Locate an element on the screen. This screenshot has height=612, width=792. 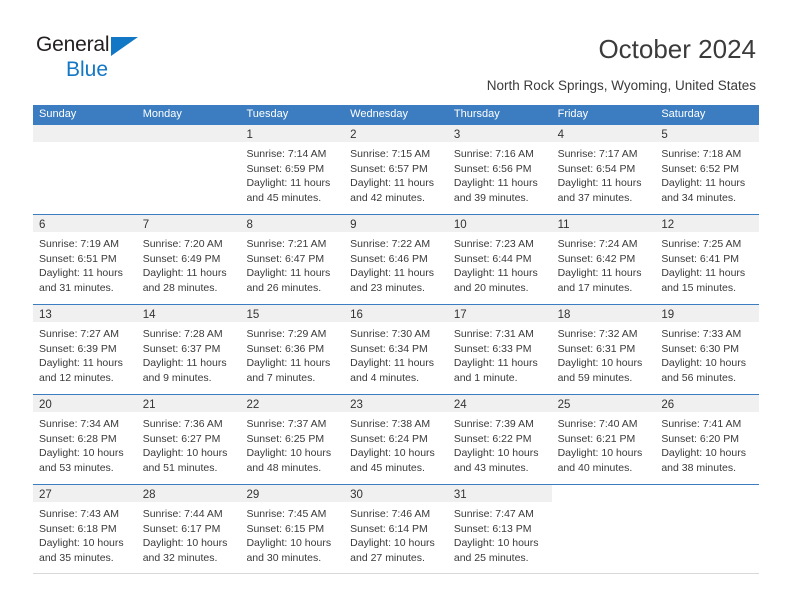
day-number: 12 is located at coordinates (668, 225).